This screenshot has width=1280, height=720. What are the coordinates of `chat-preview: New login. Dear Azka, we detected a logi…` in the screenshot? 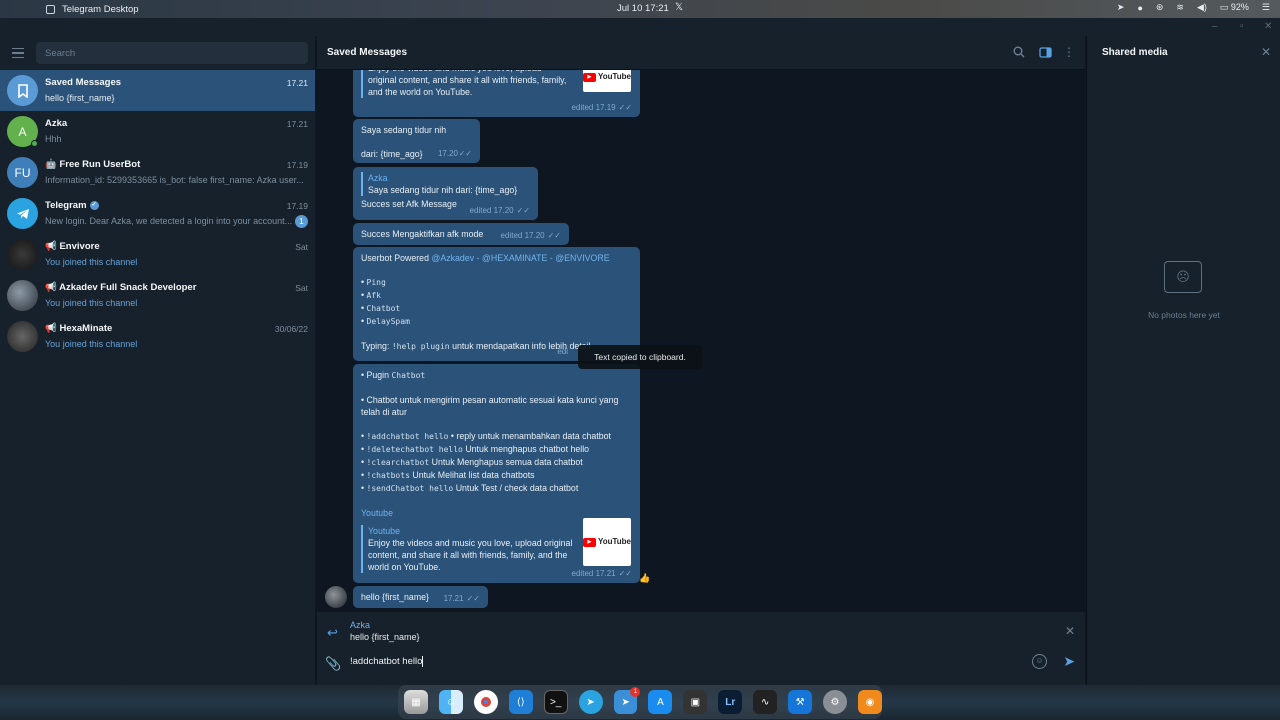 It's located at (169, 221).